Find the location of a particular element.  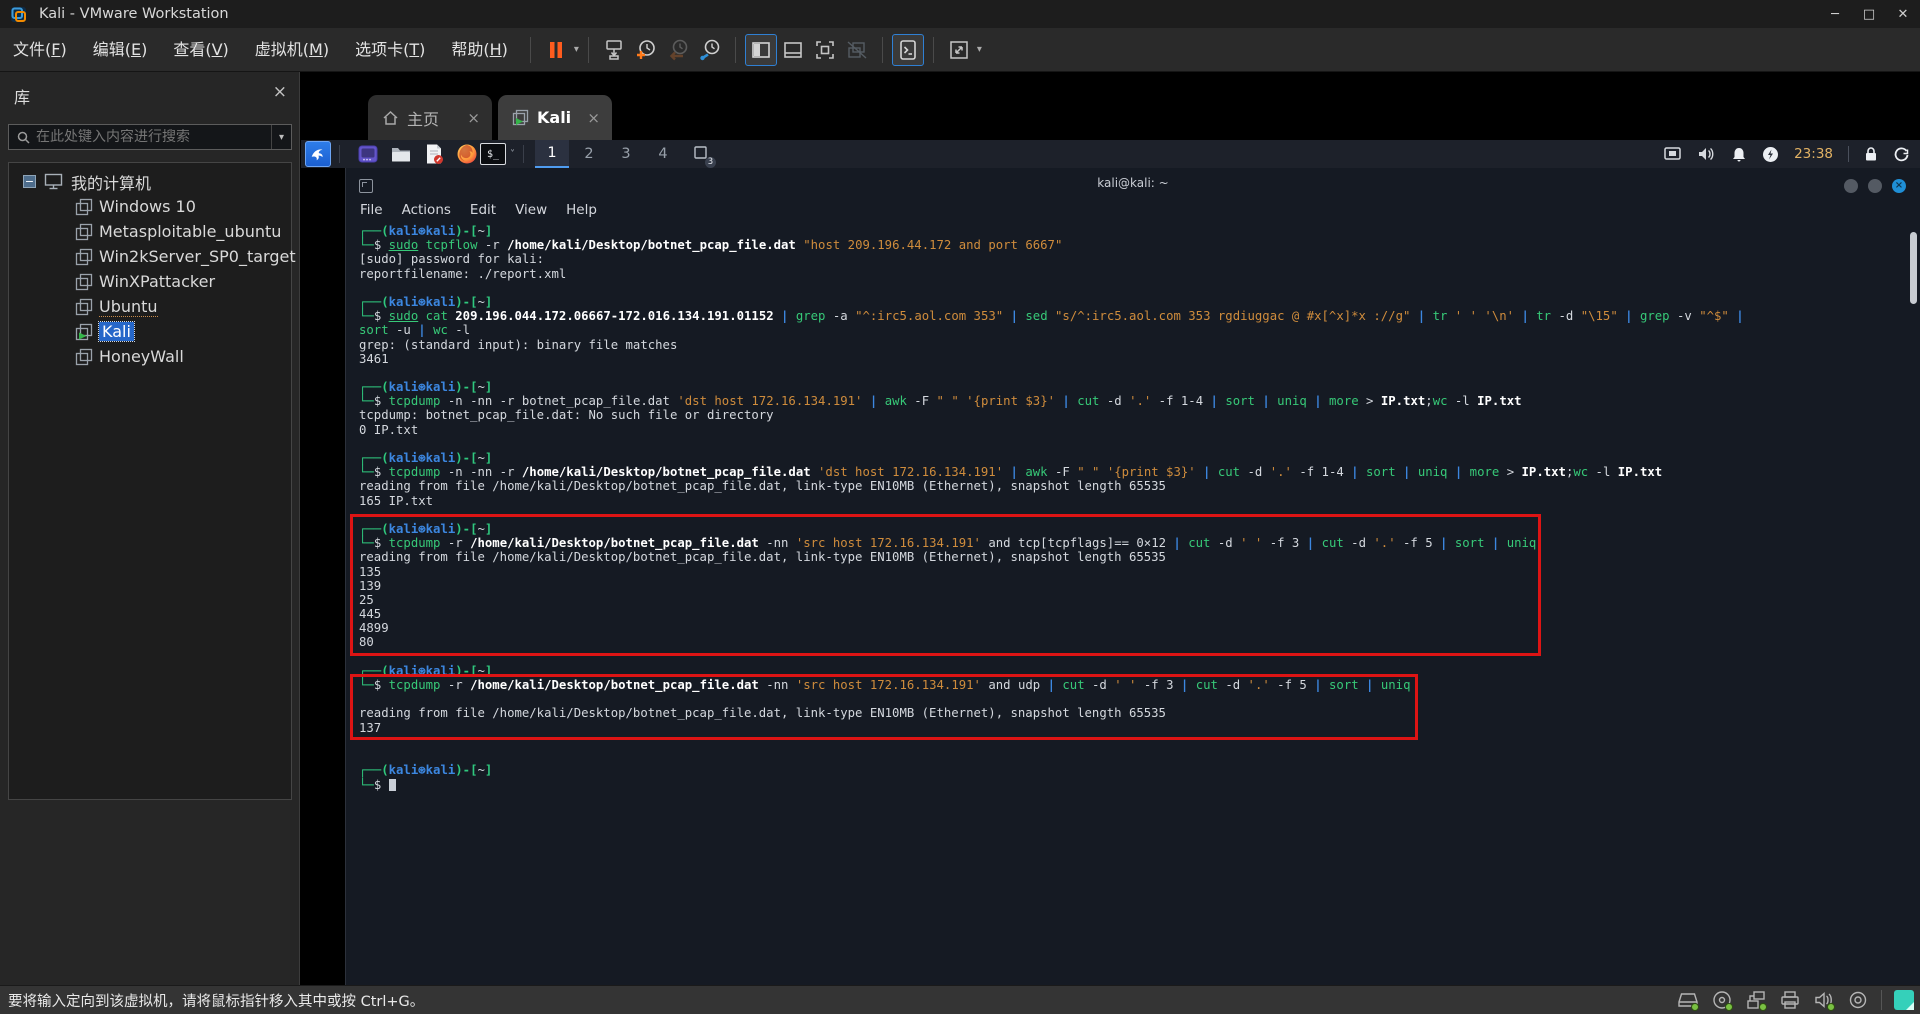

workspace-1: 1 is located at coordinates (552, 154).